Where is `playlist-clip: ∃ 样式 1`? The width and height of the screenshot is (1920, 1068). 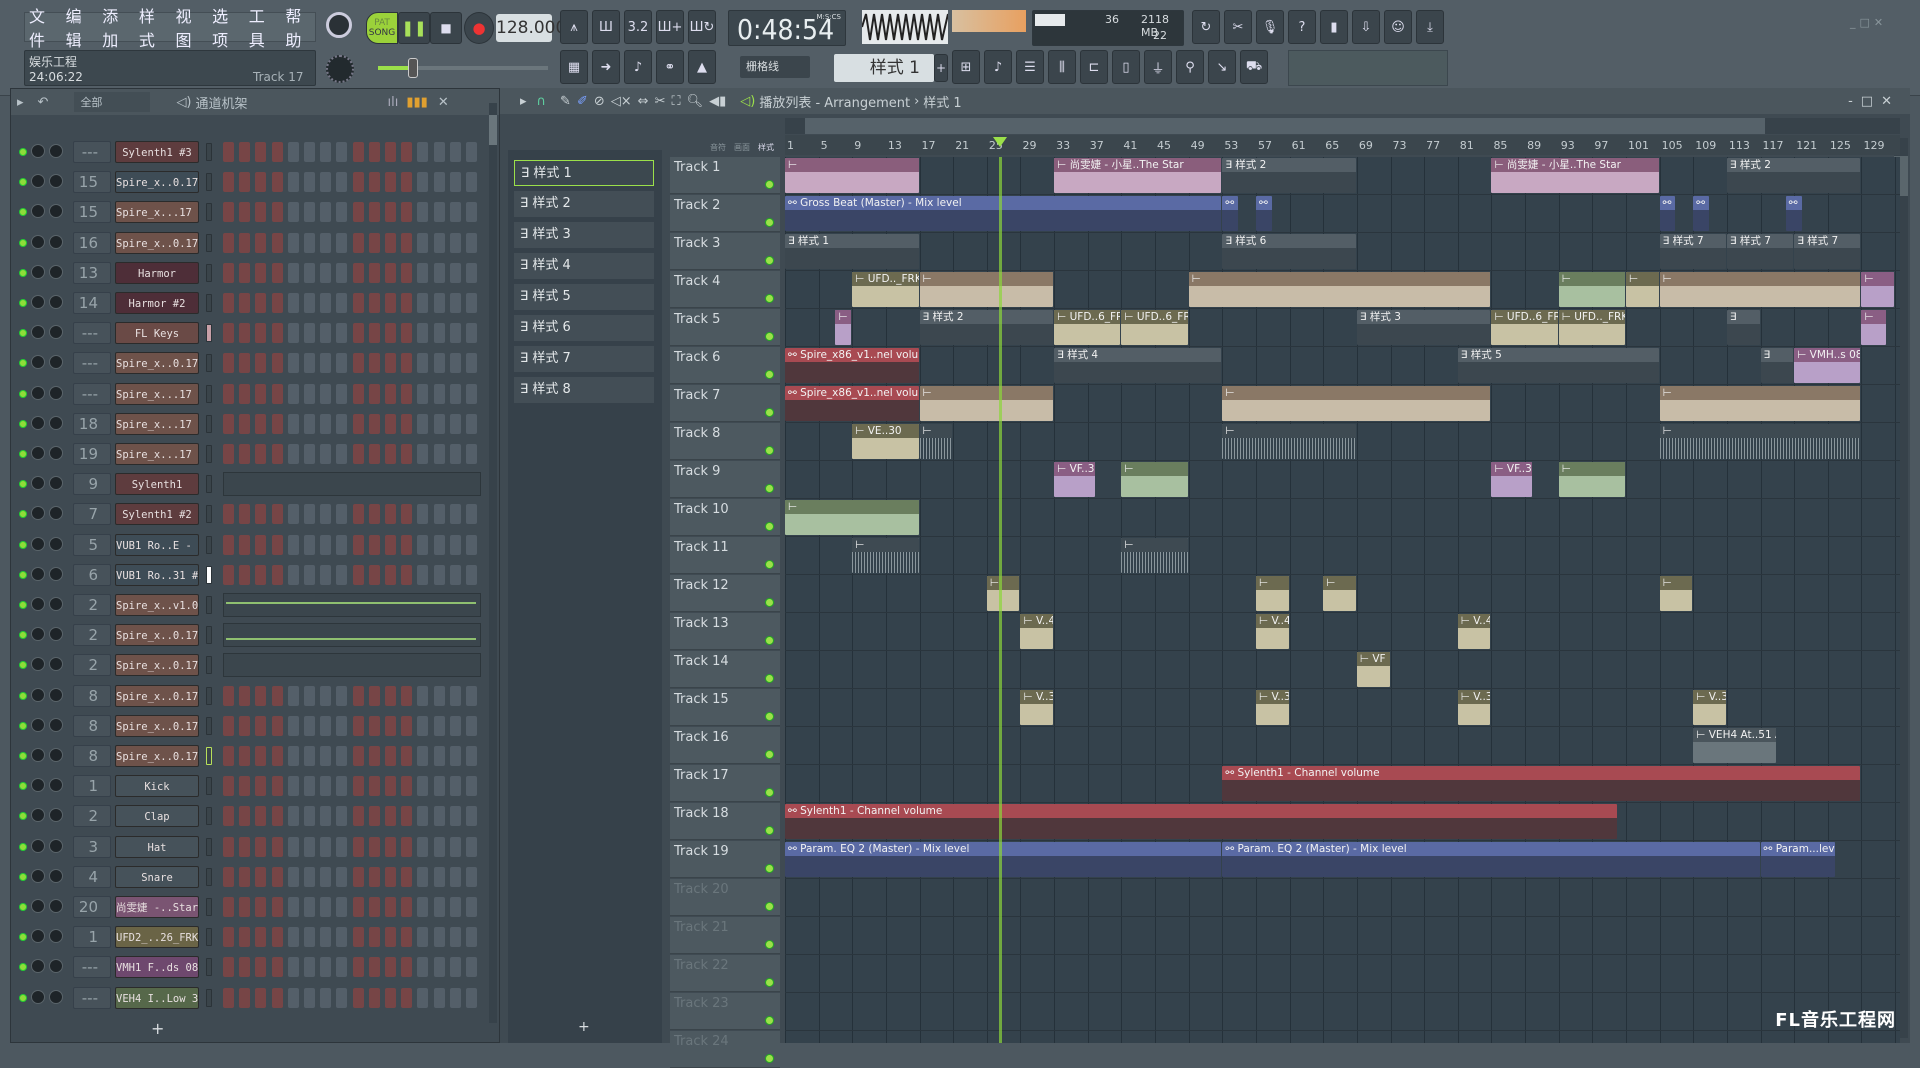
playlist-clip: ∃ 样式 1 is located at coordinates (852, 251).